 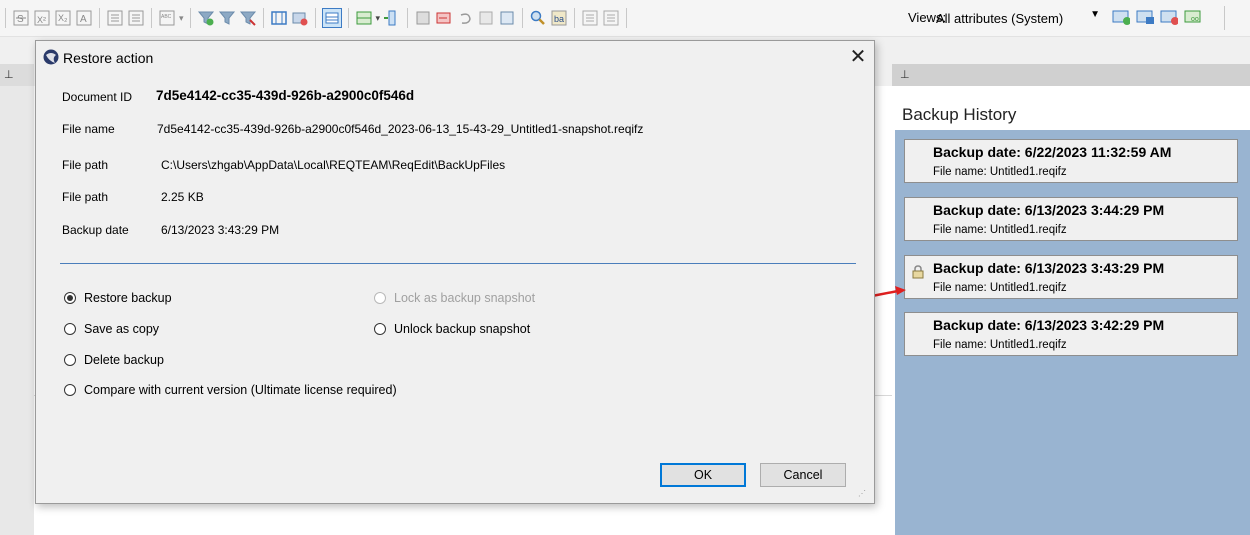 What do you see at coordinates (507, 18) in the screenshot?
I see `sync-icon` at bounding box center [507, 18].